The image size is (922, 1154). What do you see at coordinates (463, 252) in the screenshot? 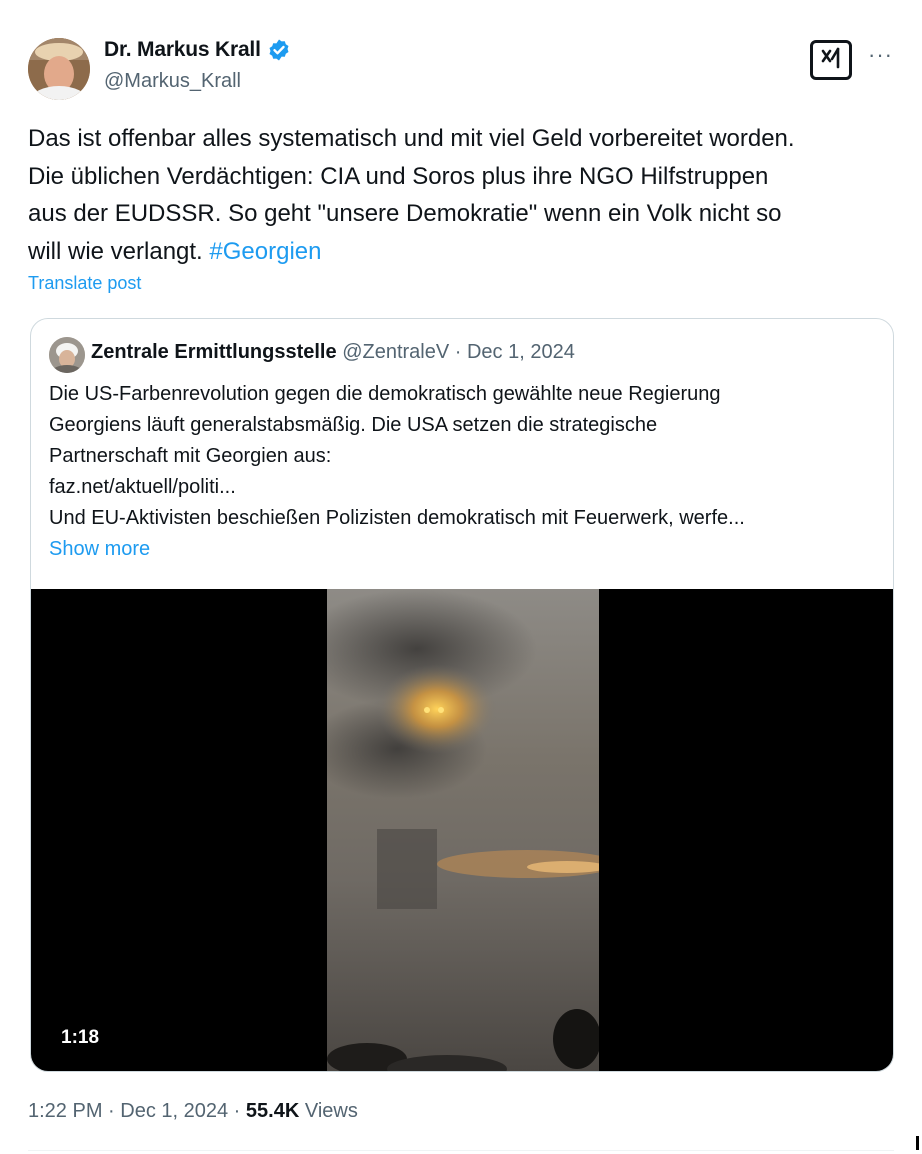
I see `post-text-line: will wie verlangt. #Georgien` at bounding box center [463, 252].